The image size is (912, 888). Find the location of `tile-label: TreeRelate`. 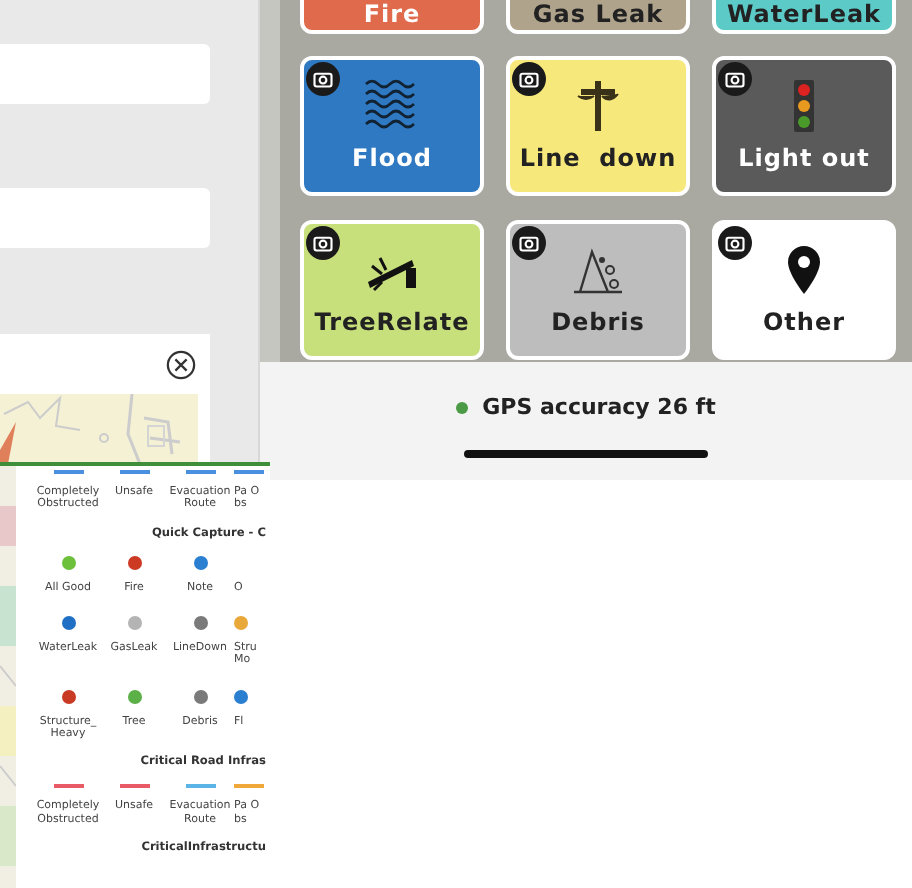

tile-label: TreeRelate is located at coordinates (392, 321).